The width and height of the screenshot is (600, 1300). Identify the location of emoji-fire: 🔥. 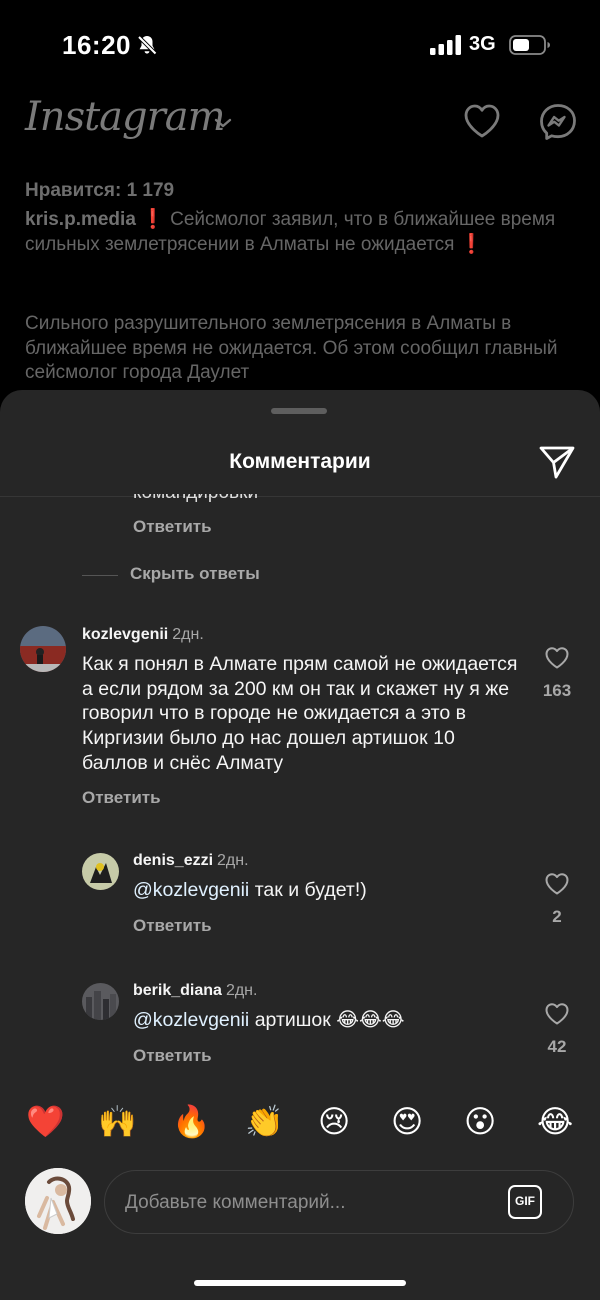
(191, 1122).